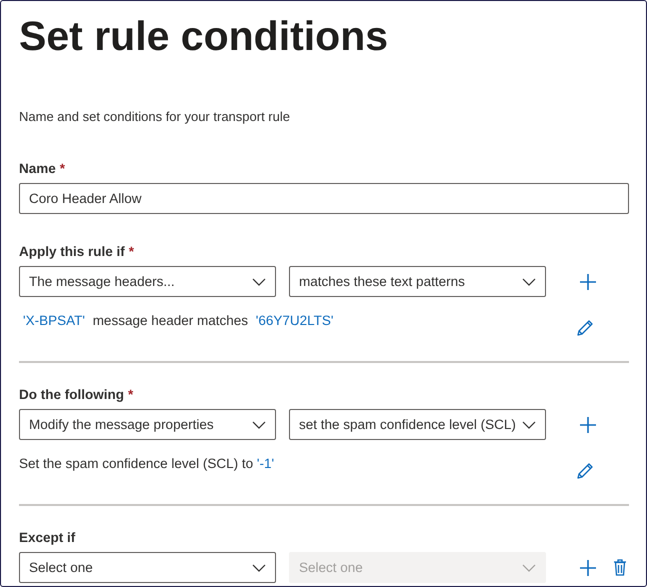  What do you see at coordinates (47, 537) in the screenshot?
I see `section-label: Except if` at bounding box center [47, 537].